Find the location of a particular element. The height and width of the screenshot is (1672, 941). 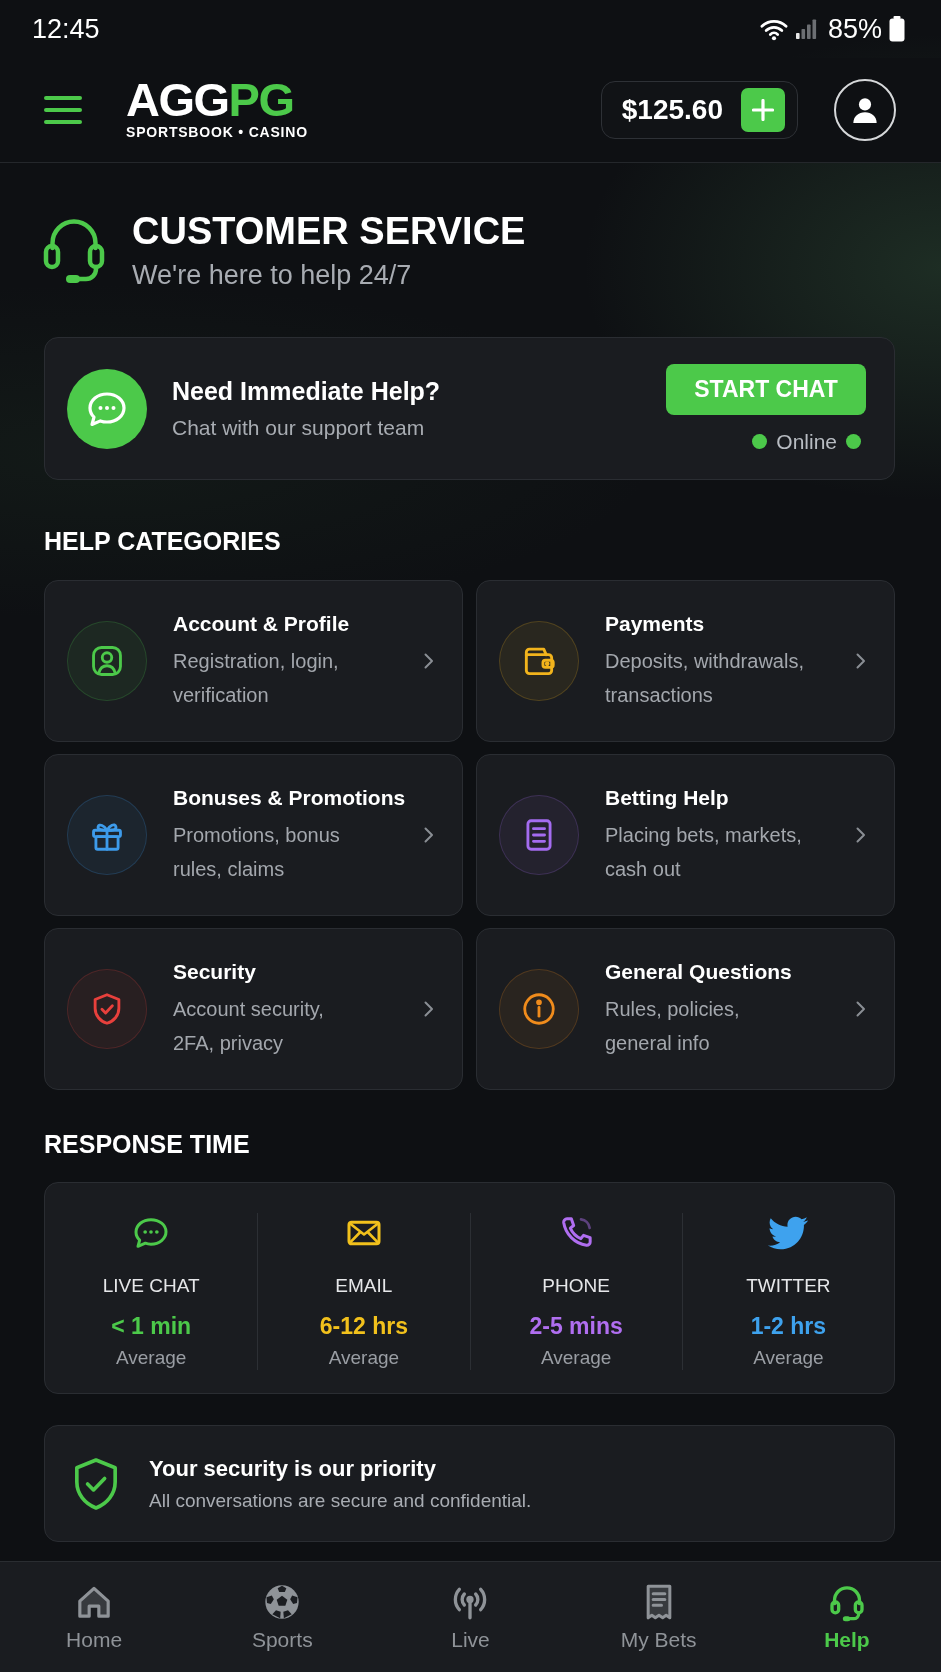

chat-subtitle: Chat with our support team is located at coordinates (299, 428).